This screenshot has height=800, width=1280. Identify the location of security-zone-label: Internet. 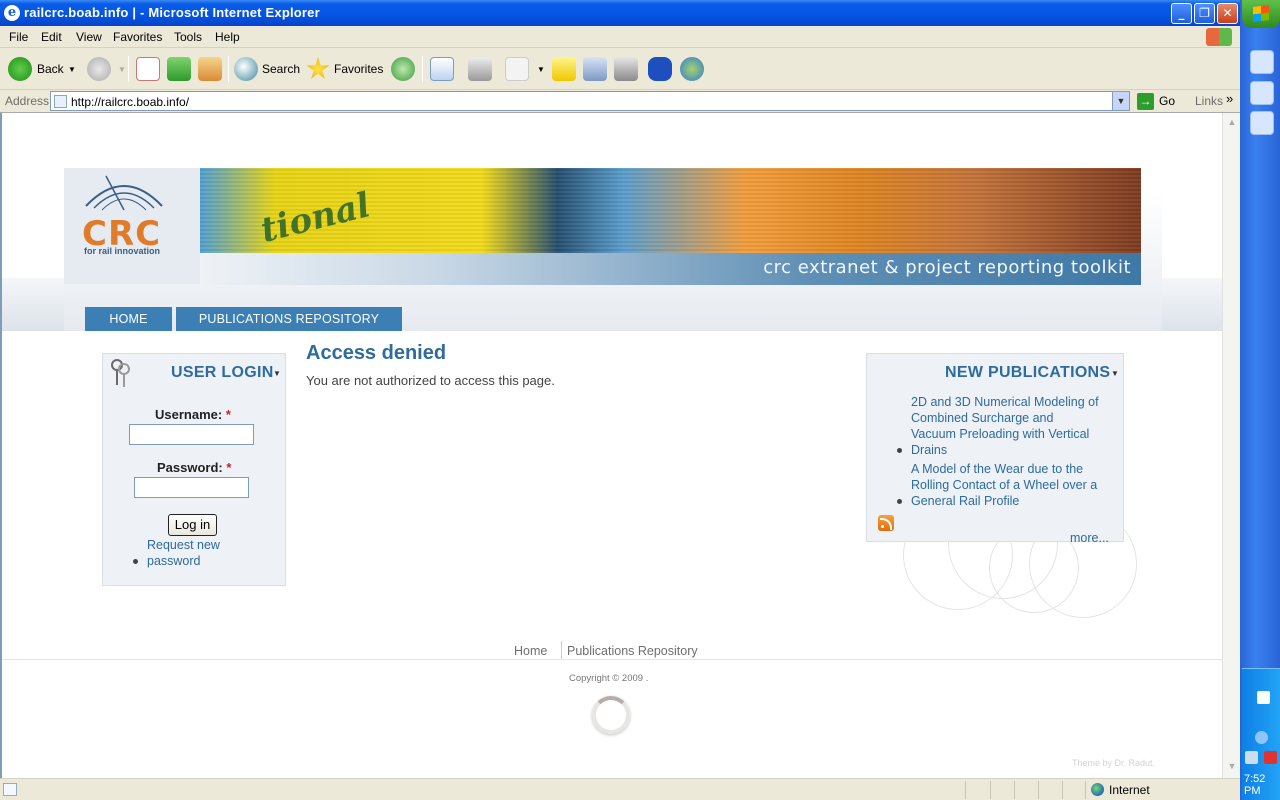
(1129, 790).